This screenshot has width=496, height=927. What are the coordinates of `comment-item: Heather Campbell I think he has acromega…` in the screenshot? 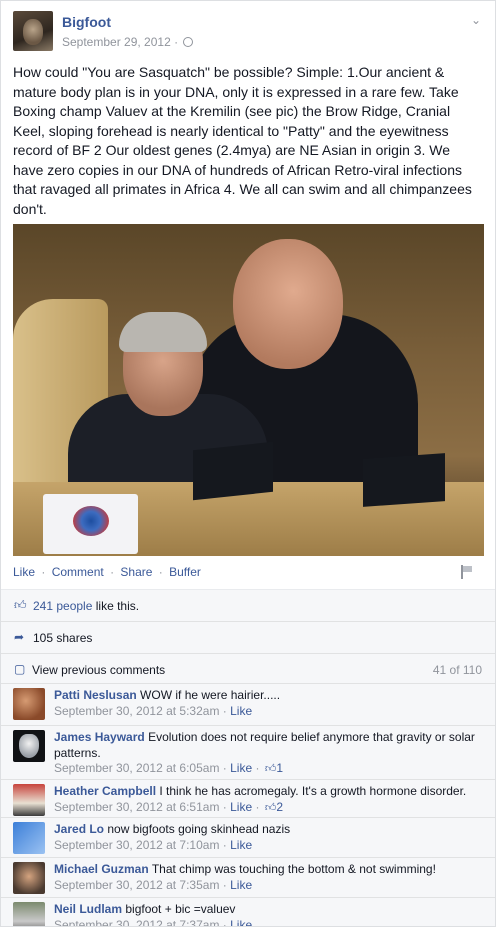 It's located at (248, 798).